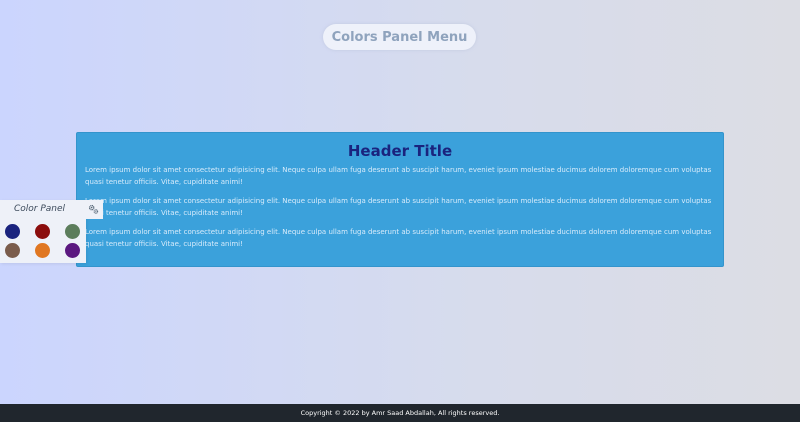  What do you see at coordinates (40, 209) in the screenshot?
I see `color-panel-title: Color Panel` at bounding box center [40, 209].